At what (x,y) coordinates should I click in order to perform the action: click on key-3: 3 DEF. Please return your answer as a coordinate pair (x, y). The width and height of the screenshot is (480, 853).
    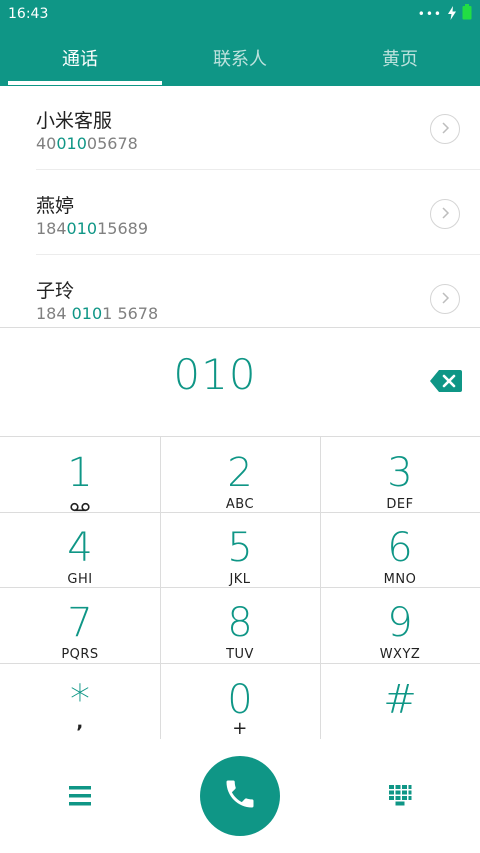
    Looking at the image, I should click on (400, 474).